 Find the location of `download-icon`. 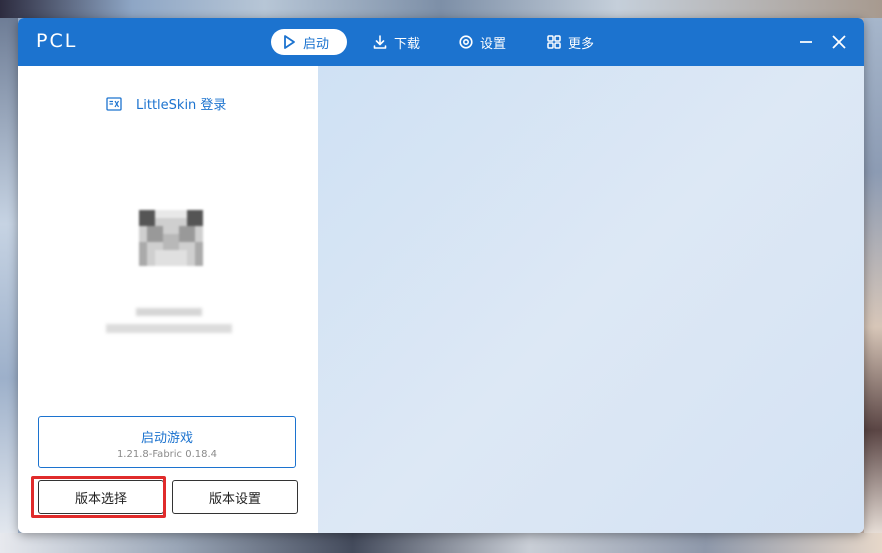

download-icon is located at coordinates (380, 42).